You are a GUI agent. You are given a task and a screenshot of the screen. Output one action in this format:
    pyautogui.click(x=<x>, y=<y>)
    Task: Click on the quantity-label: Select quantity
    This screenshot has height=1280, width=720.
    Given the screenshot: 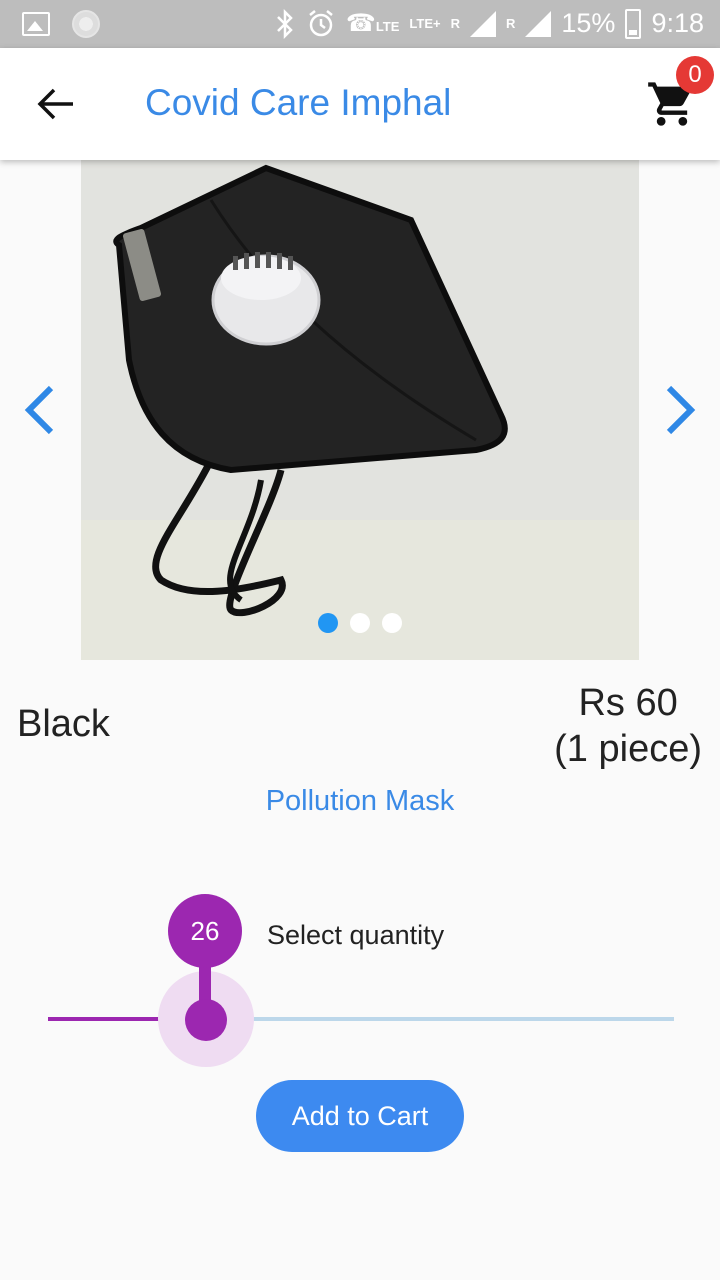 What is the action you would take?
    pyautogui.click(x=356, y=935)
    